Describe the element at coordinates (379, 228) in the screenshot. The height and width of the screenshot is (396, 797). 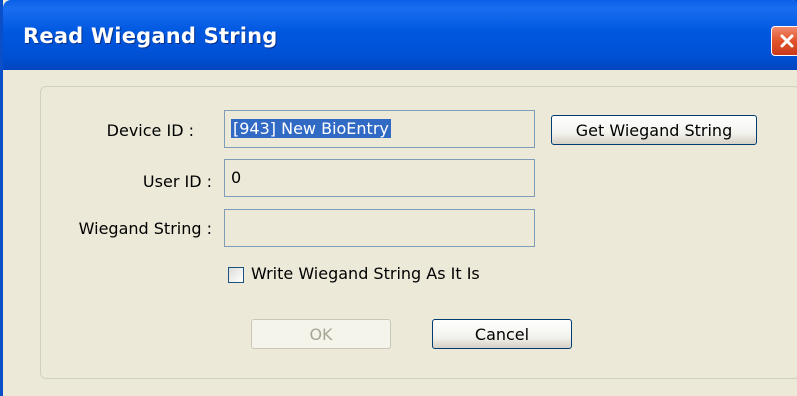
I see `wiegand-string-field` at that location.